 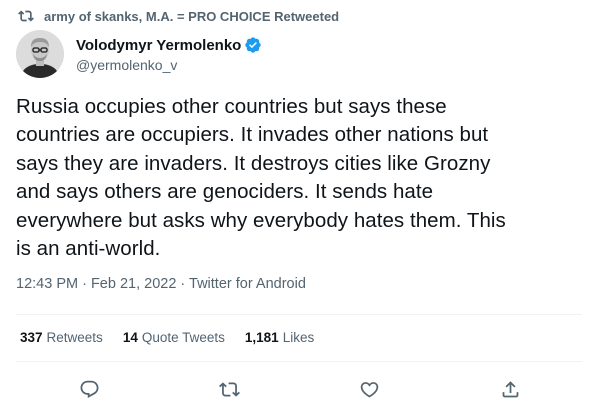 What do you see at coordinates (169, 65) in the screenshot?
I see `author-handle: @yermolenko_v` at bounding box center [169, 65].